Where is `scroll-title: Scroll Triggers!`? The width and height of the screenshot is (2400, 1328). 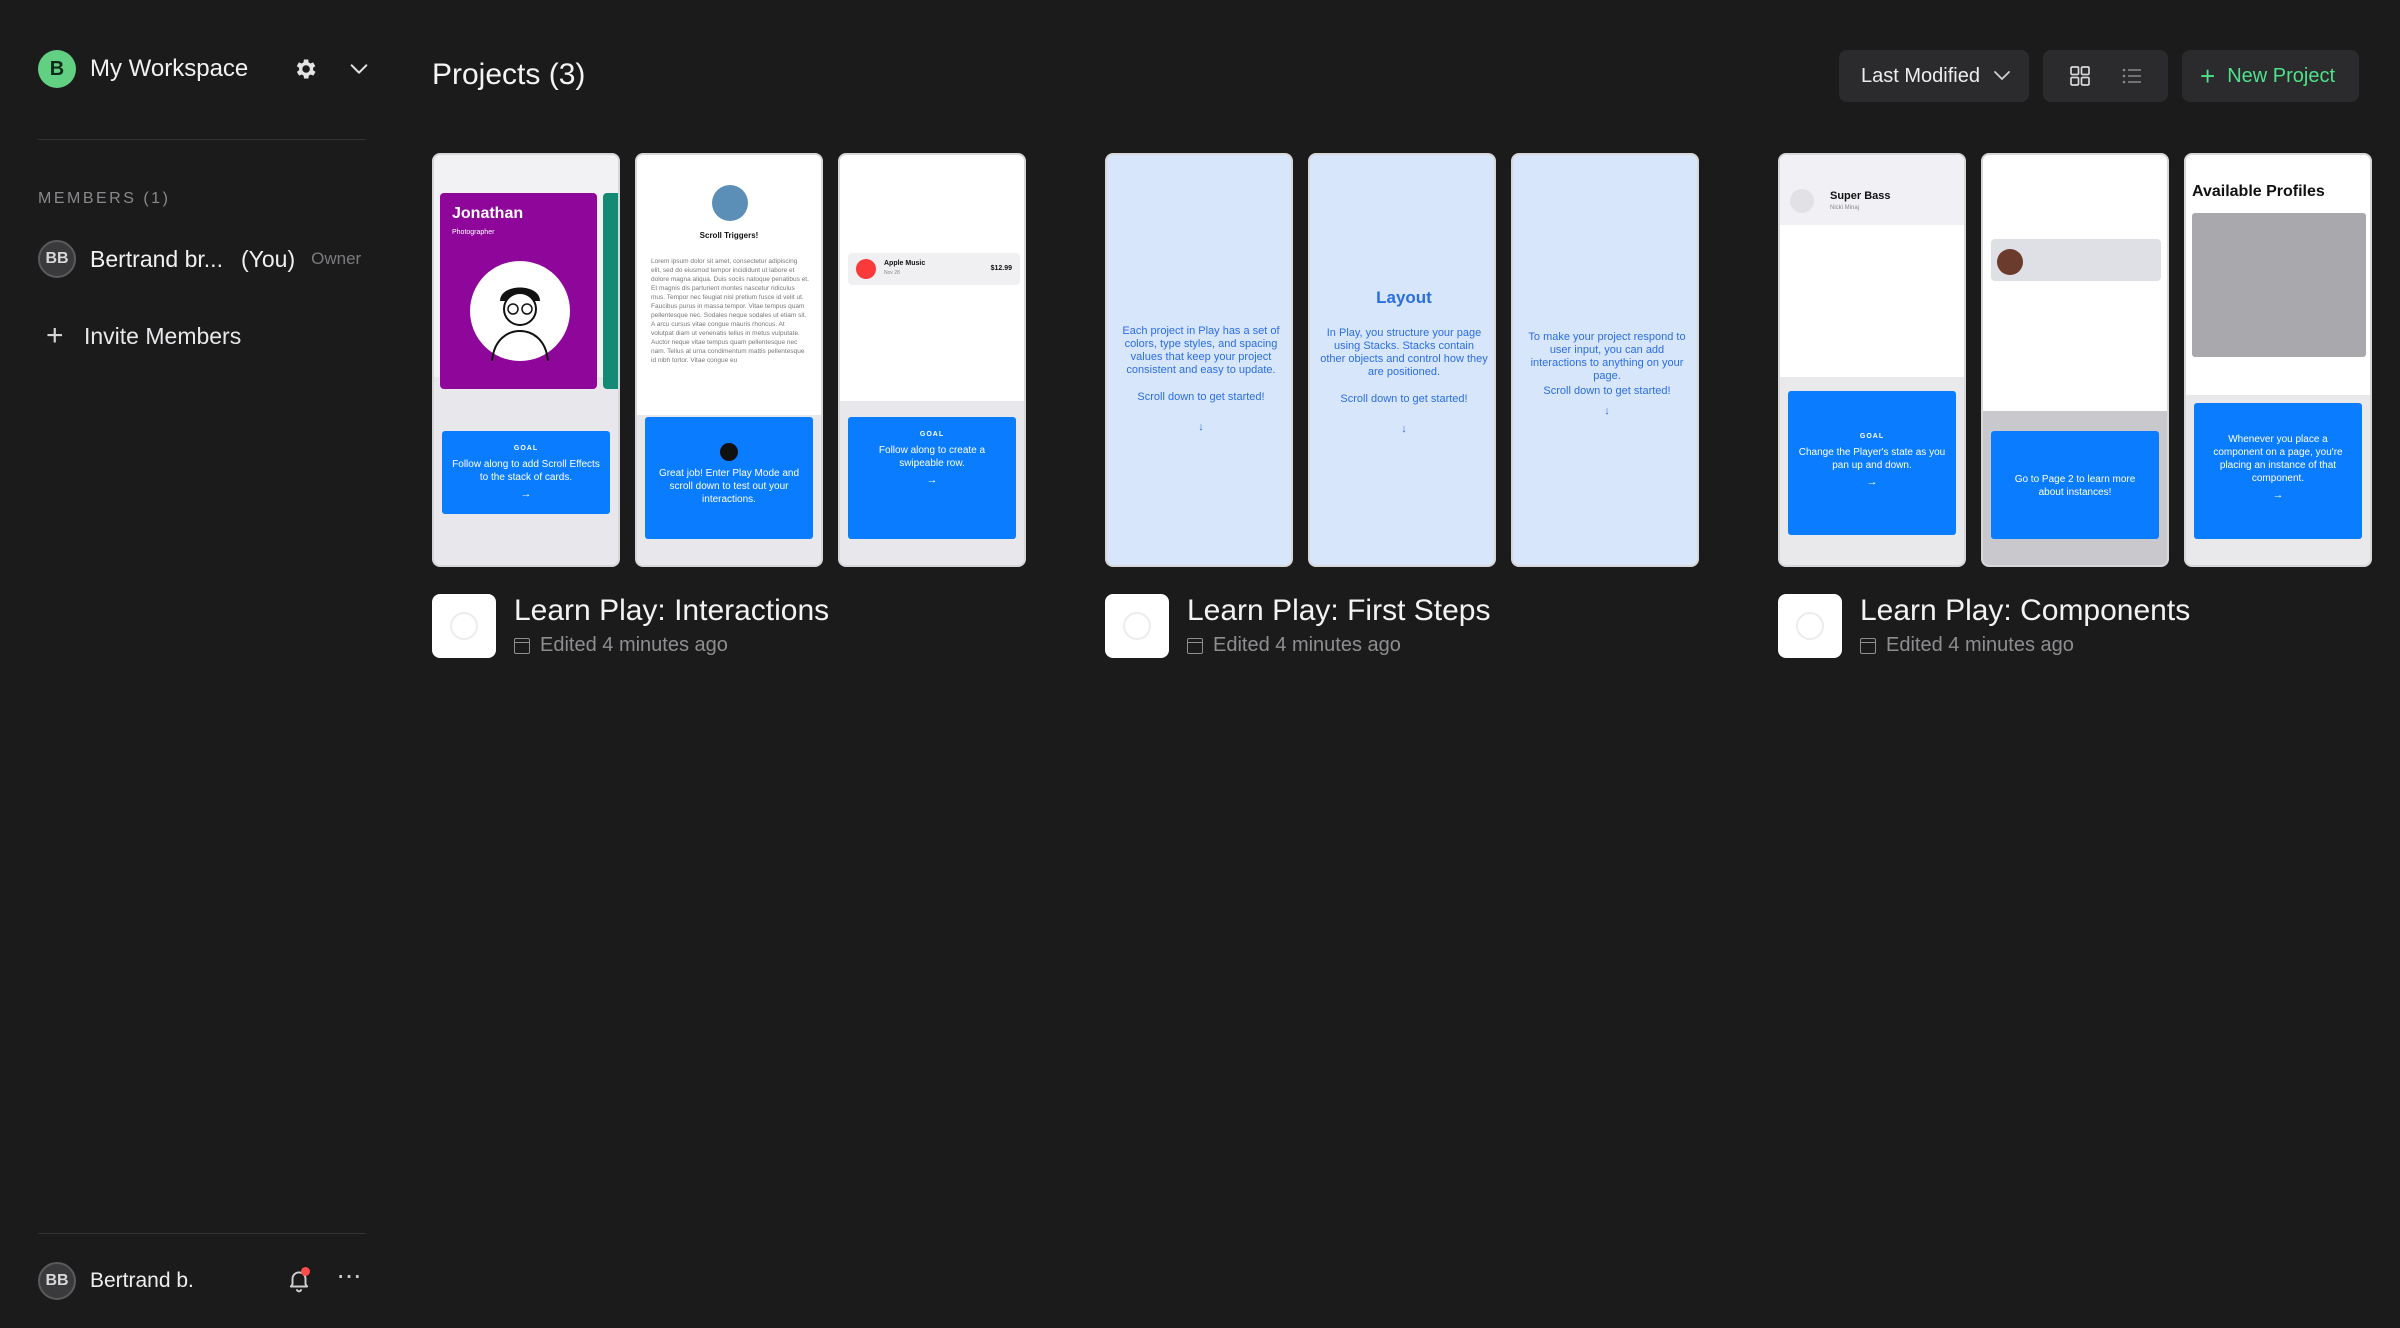
scroll-title: Scroll Triggers! is located at coordinates (729, 235).